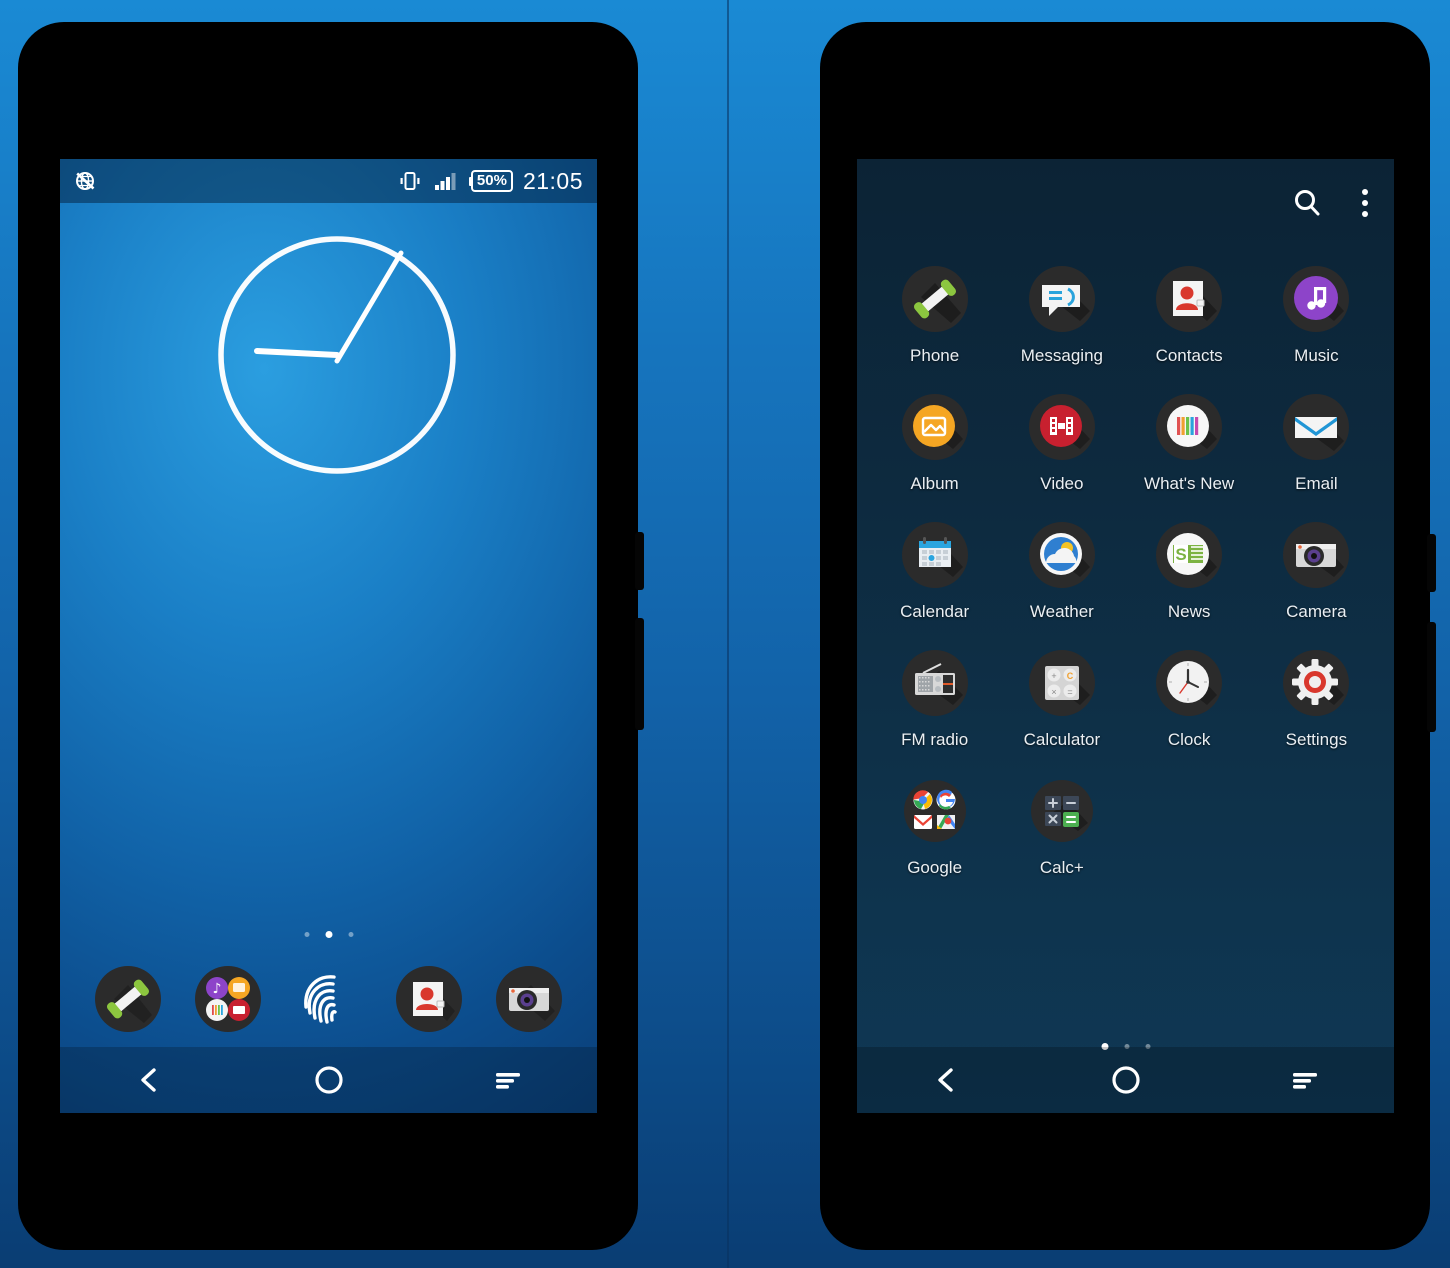 The height and width of the screenshot is (1268, 1450). Describe the element at coordinates (1062, 811) in the screenshot. I see `calc-plus-icon` at that location.